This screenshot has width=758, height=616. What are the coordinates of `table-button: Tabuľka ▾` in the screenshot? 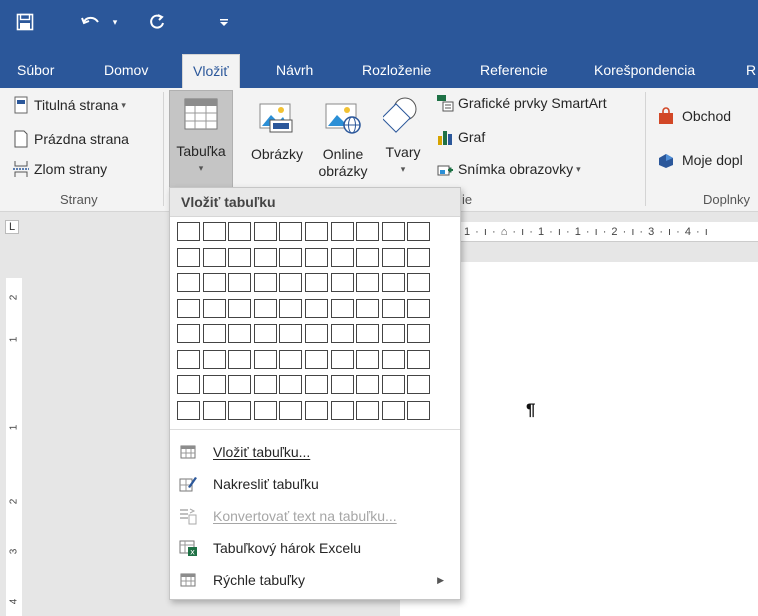 It's located at (201, 139).